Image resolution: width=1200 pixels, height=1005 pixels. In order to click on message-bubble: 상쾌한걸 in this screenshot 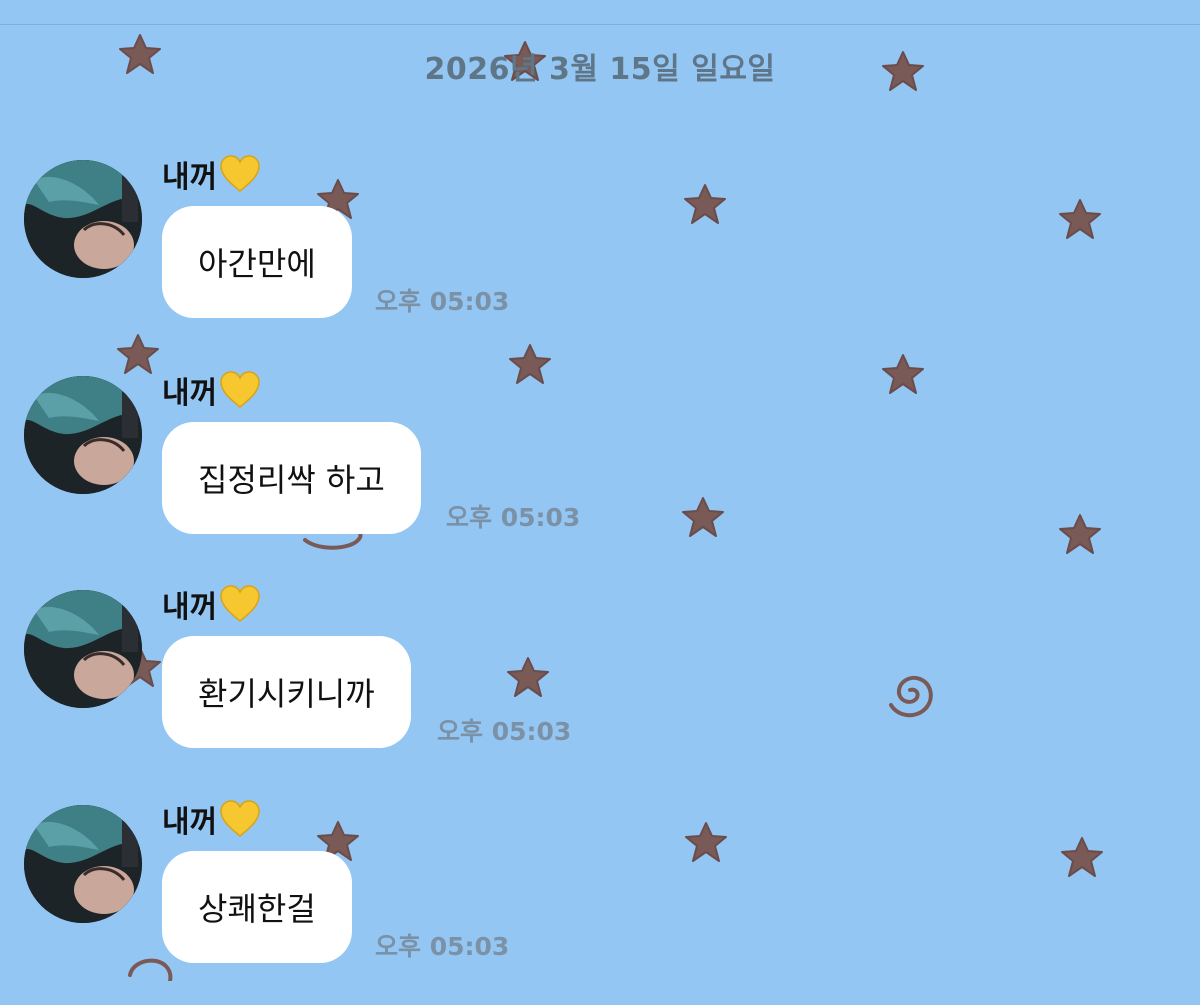, I will do `click(257, 907)`.